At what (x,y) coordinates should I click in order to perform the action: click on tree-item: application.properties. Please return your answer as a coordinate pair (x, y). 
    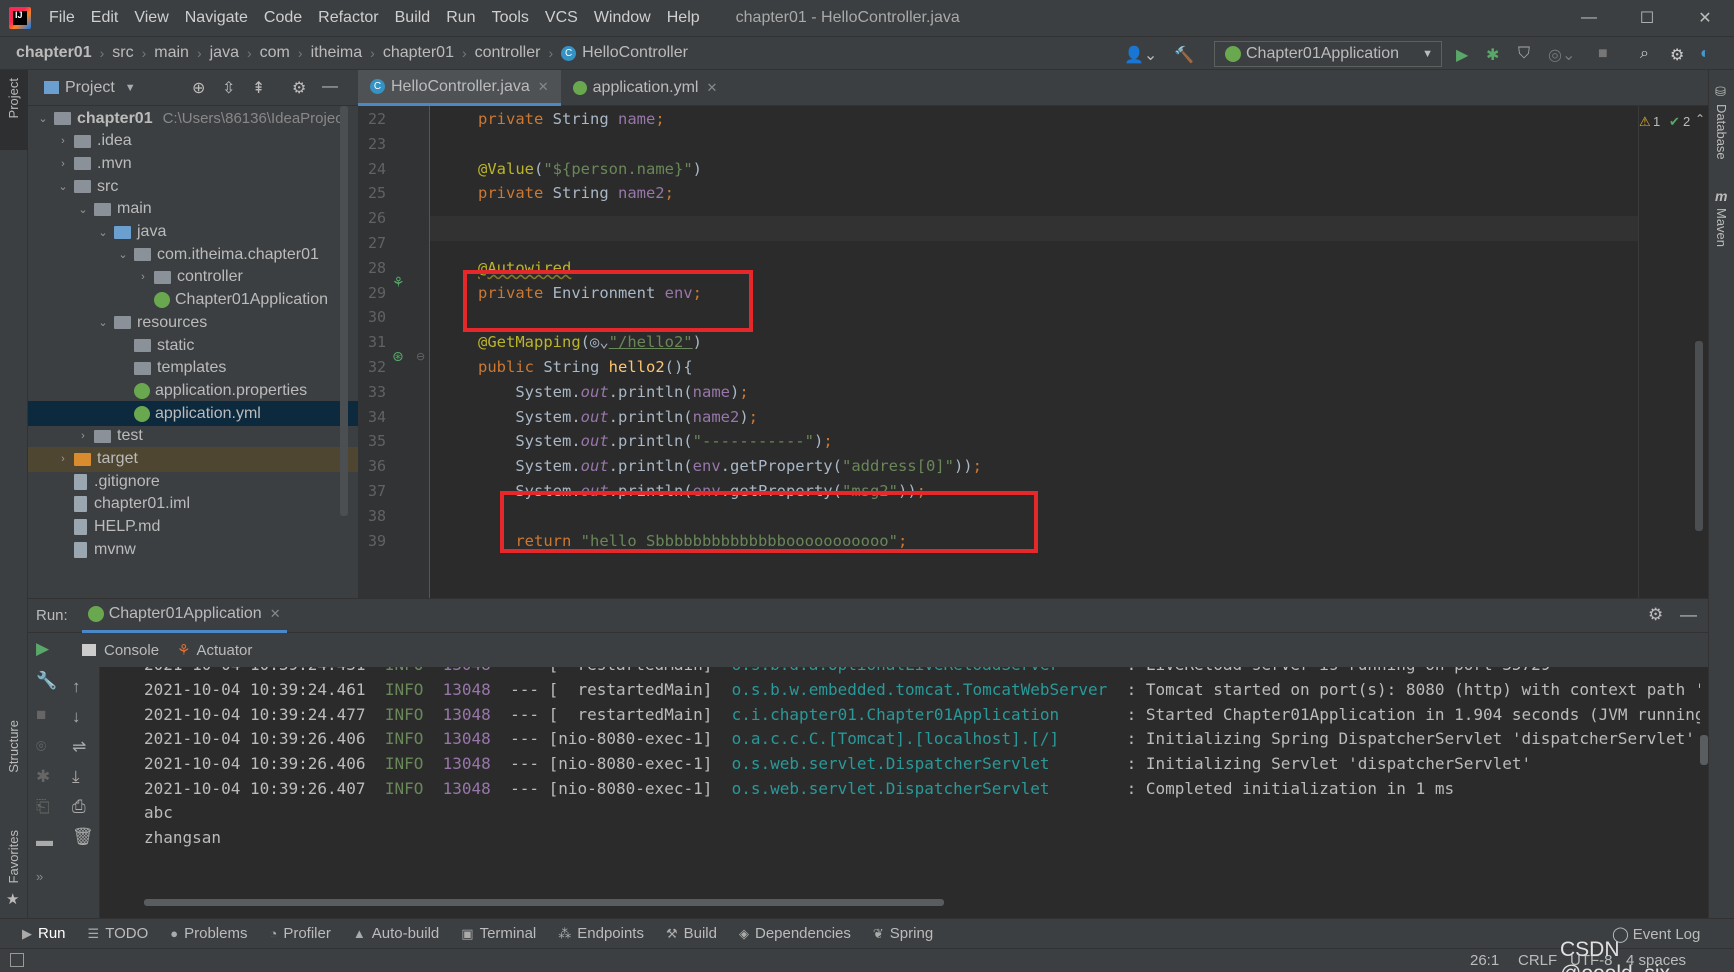
    Looking at the image, I should click on (193, 390).